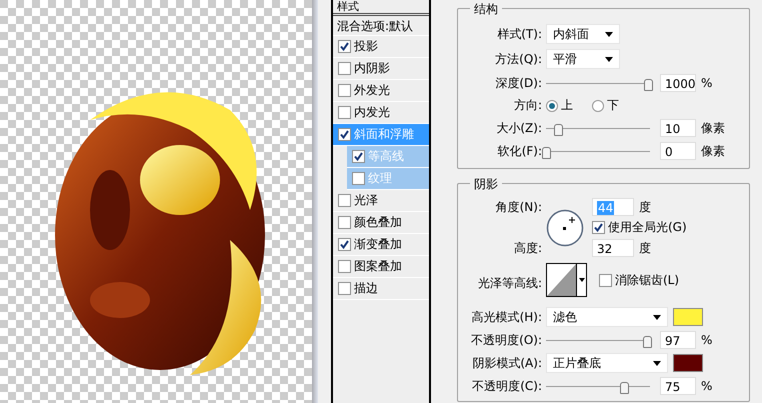 Image resolution: width=762 pixels, height=403 pixels. I want to click on input-field: 0, so click(678, 151).